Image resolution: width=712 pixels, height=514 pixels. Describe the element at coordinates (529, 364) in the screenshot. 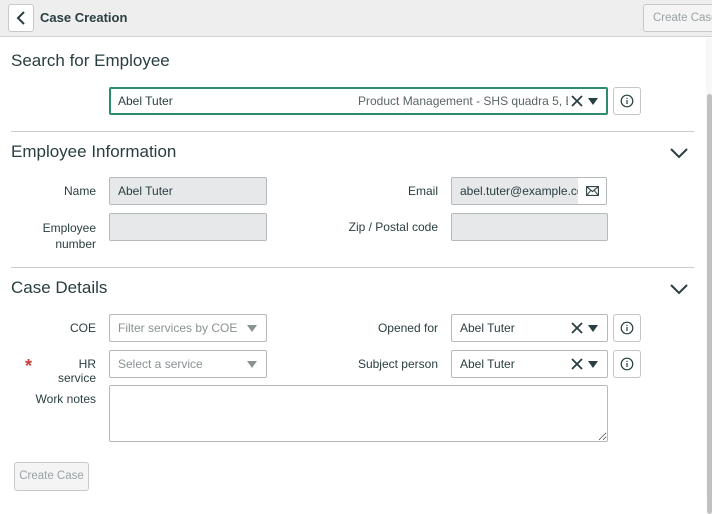

I see `subject-person-field: Abel Tuter` at that location.